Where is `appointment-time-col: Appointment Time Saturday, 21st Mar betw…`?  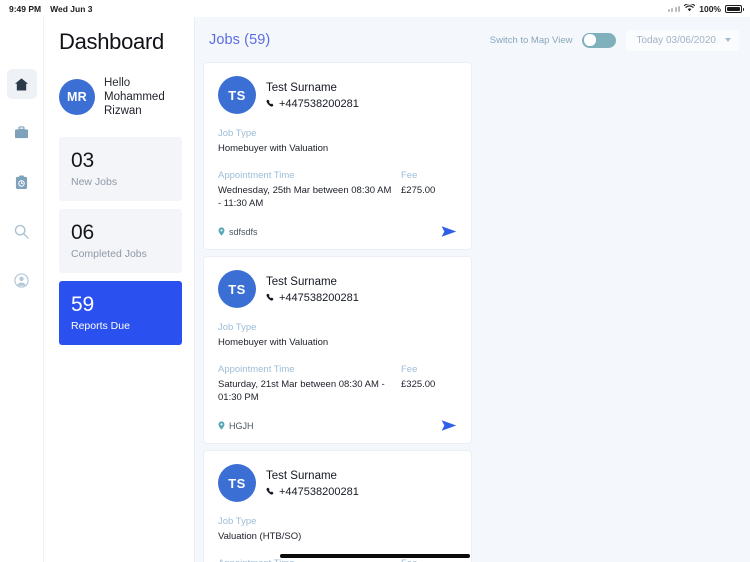
appointment-time-col: Appointment Time Saturday, 21st Mar betw… is located at coordinates (305, 383).